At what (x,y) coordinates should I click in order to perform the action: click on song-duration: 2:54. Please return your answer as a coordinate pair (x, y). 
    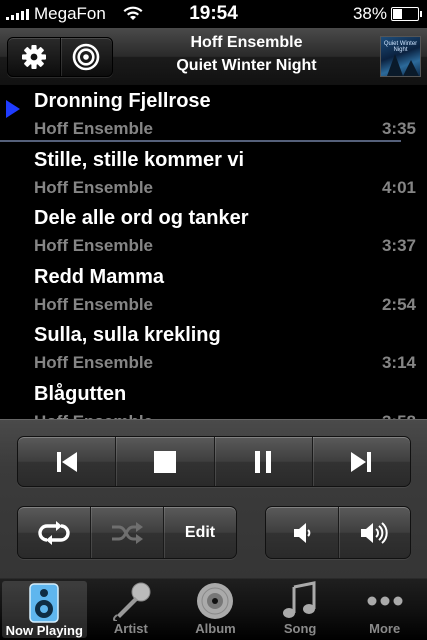
    Looking at the image, I should click on (398, 304).